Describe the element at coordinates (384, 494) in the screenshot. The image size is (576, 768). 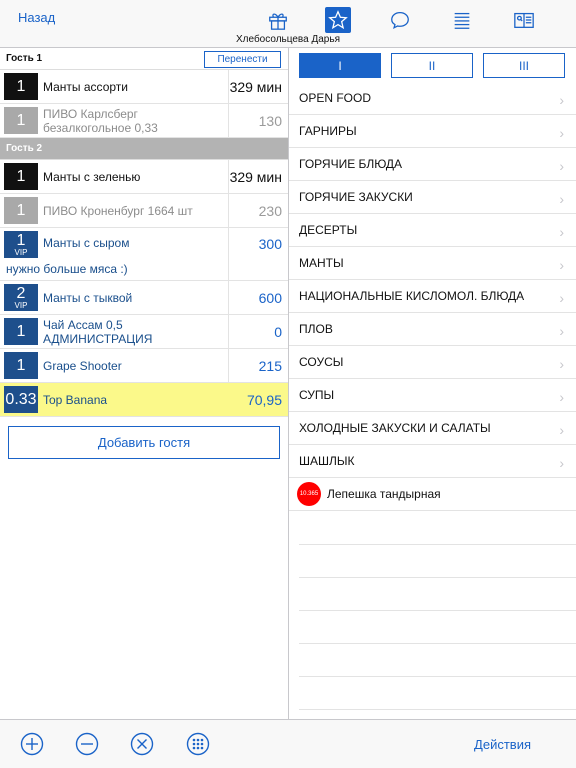
I see `dish-name: Лепешка тандырная` at that location.